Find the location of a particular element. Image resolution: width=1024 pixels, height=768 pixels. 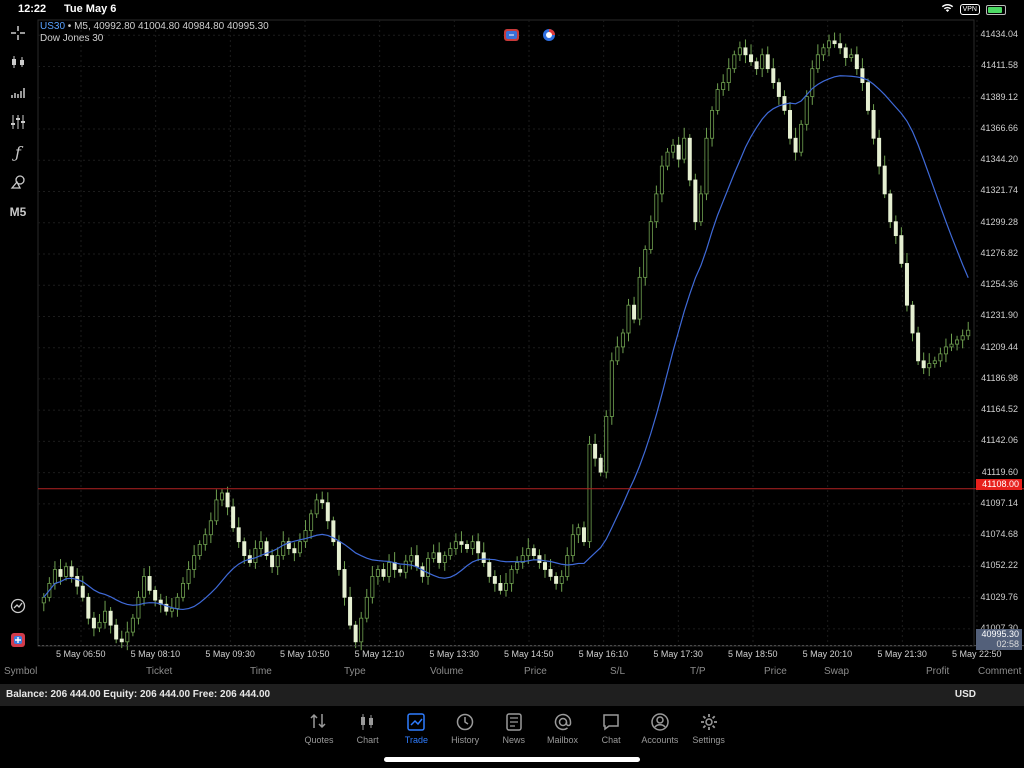

tab-quotes: Quotes is located at coordinates (319, 728).